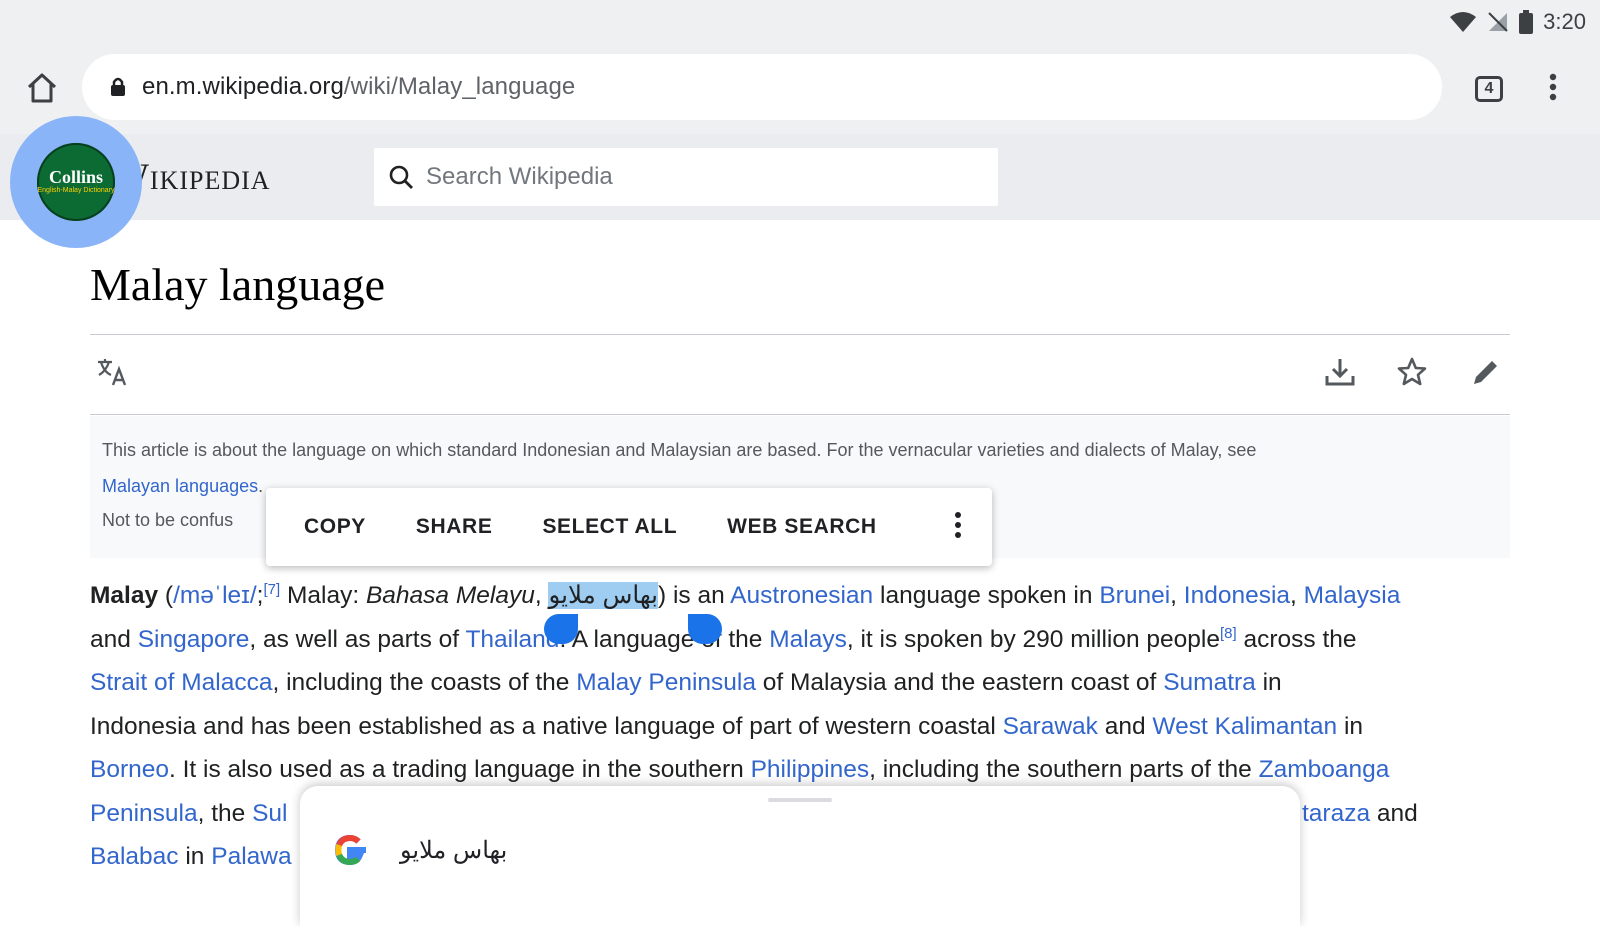 The height and width of the screenshot is (926, 1600). I want to click on pencil-icon, so click(1486, 376).